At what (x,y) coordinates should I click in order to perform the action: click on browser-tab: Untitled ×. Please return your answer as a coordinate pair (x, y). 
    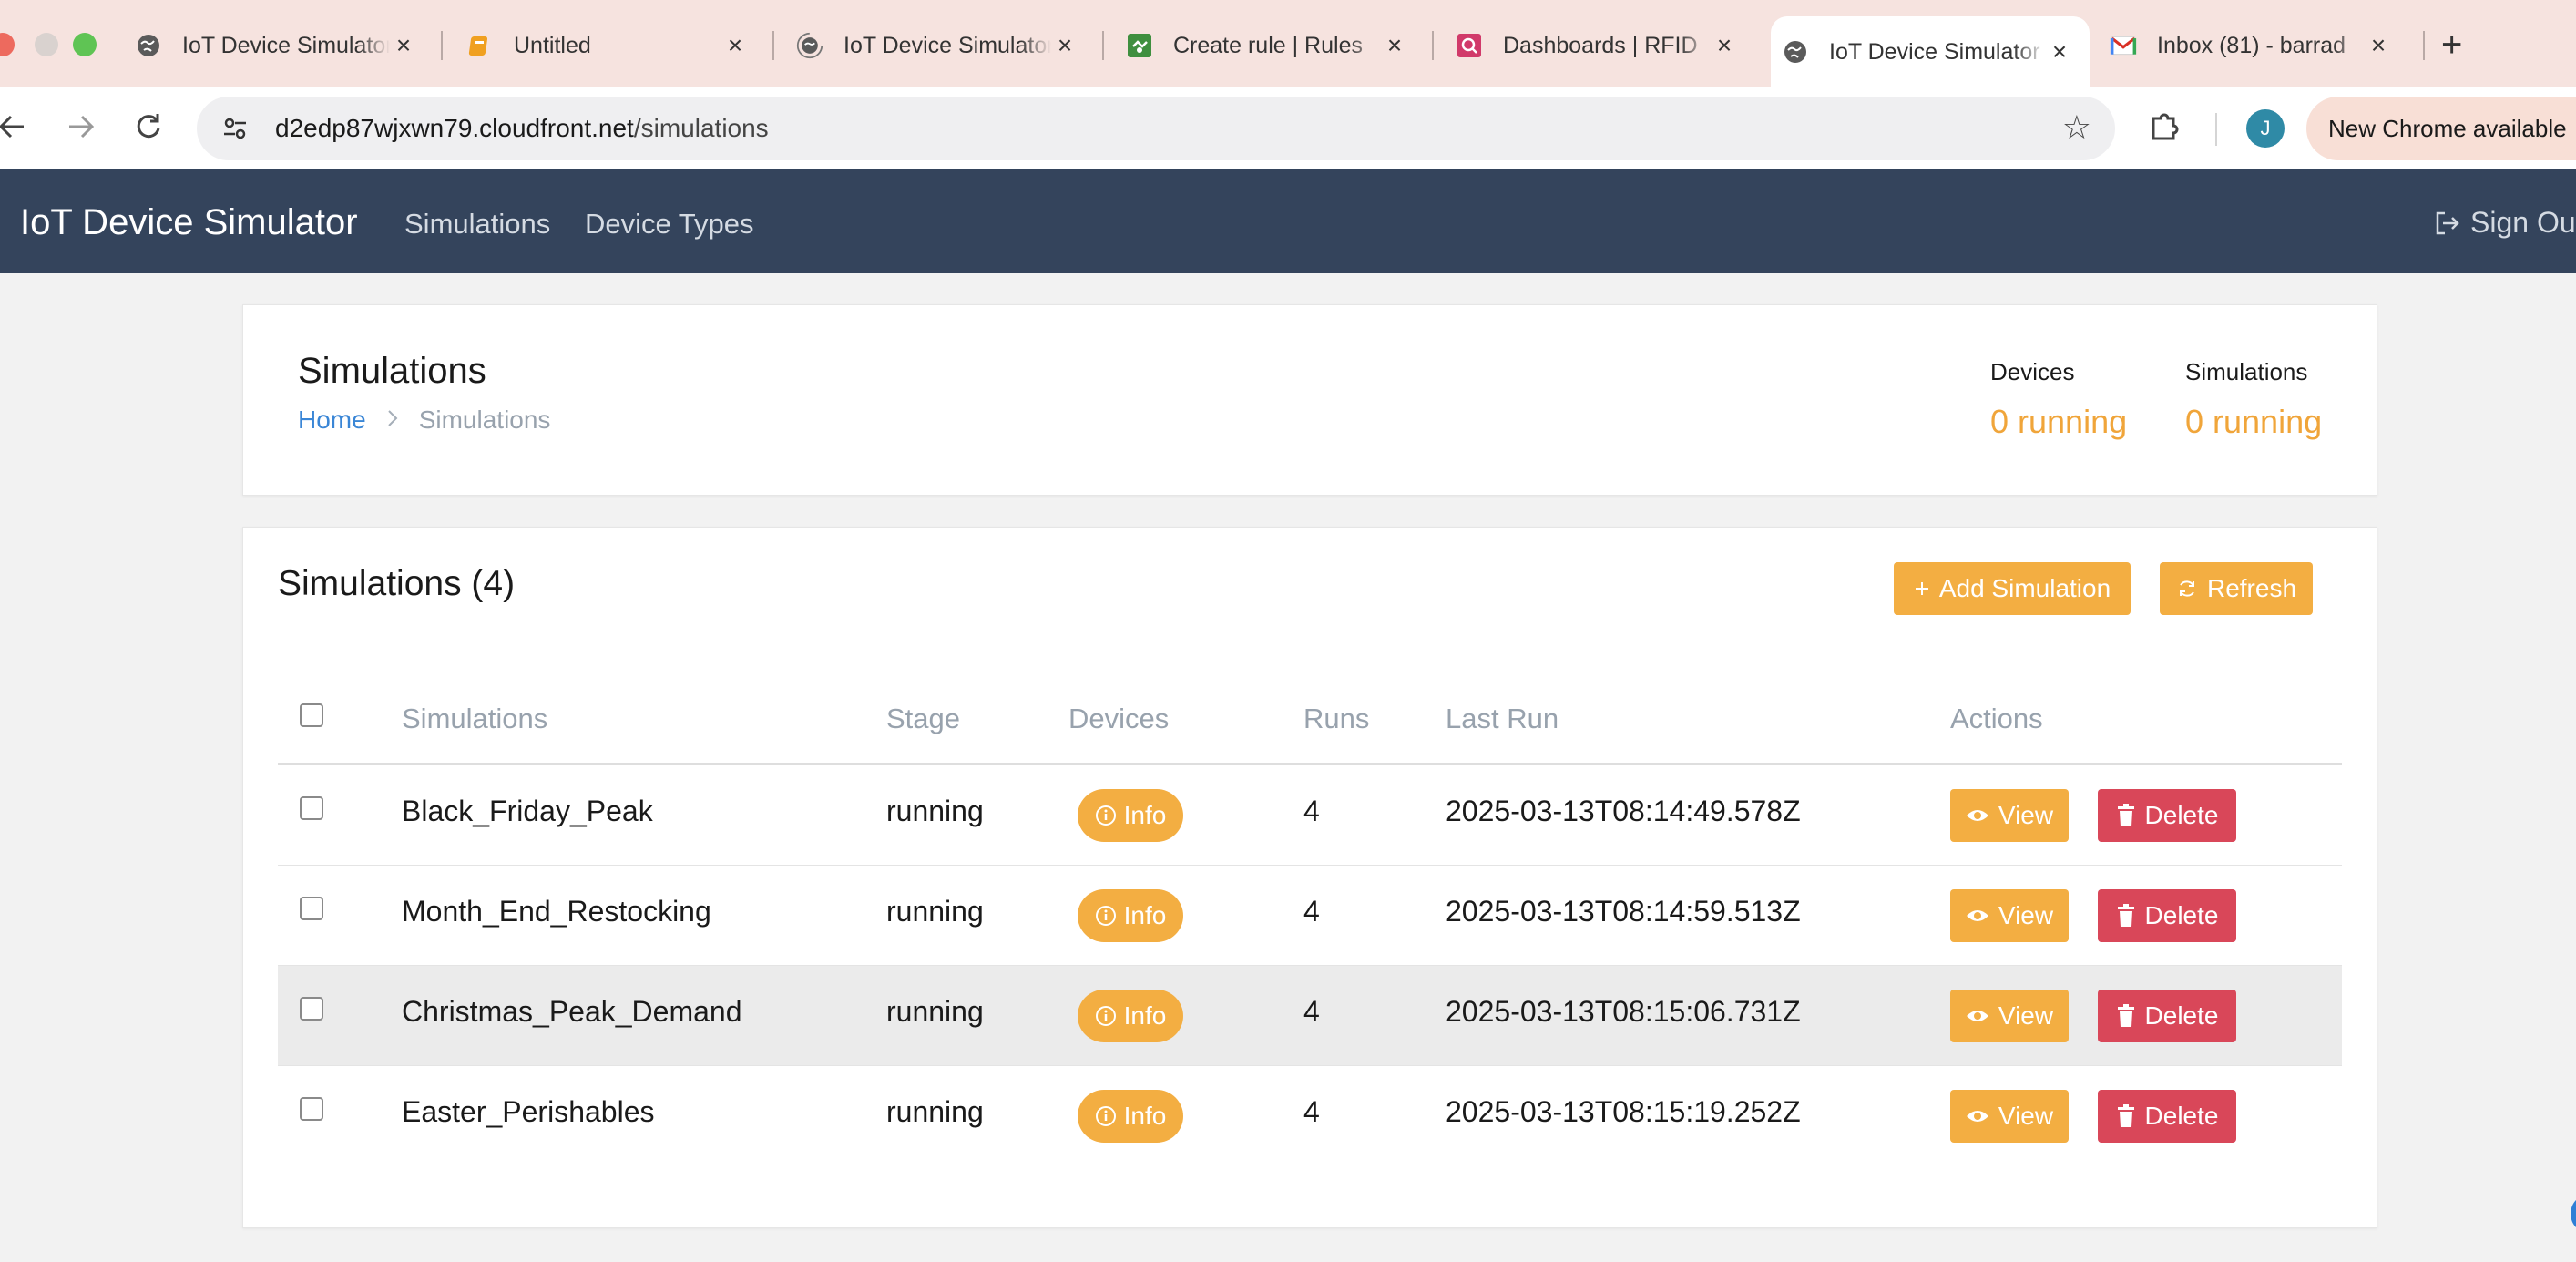
    Looking at the image, I should click on (610, 45).